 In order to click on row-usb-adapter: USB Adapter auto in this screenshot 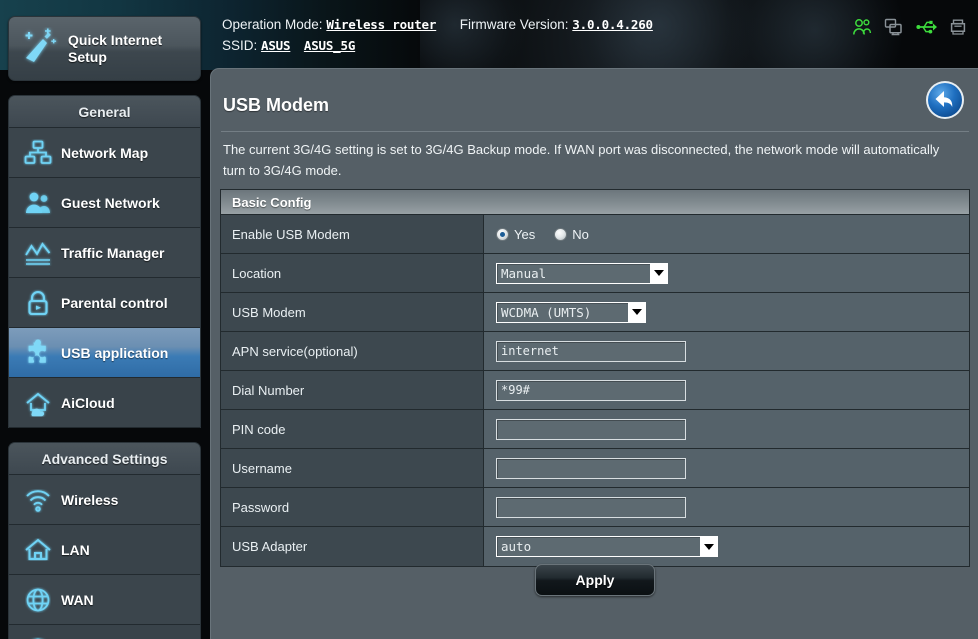, I will do `click(595, 546)`.